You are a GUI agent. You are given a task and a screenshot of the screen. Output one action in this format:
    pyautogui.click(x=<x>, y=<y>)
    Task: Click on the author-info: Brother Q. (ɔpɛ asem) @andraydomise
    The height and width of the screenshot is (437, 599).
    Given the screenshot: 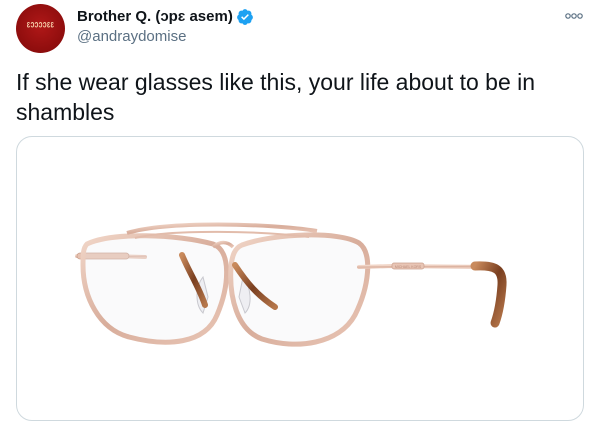 What is the action you would take?
    pyautogui.click(x=165, y=27)
    